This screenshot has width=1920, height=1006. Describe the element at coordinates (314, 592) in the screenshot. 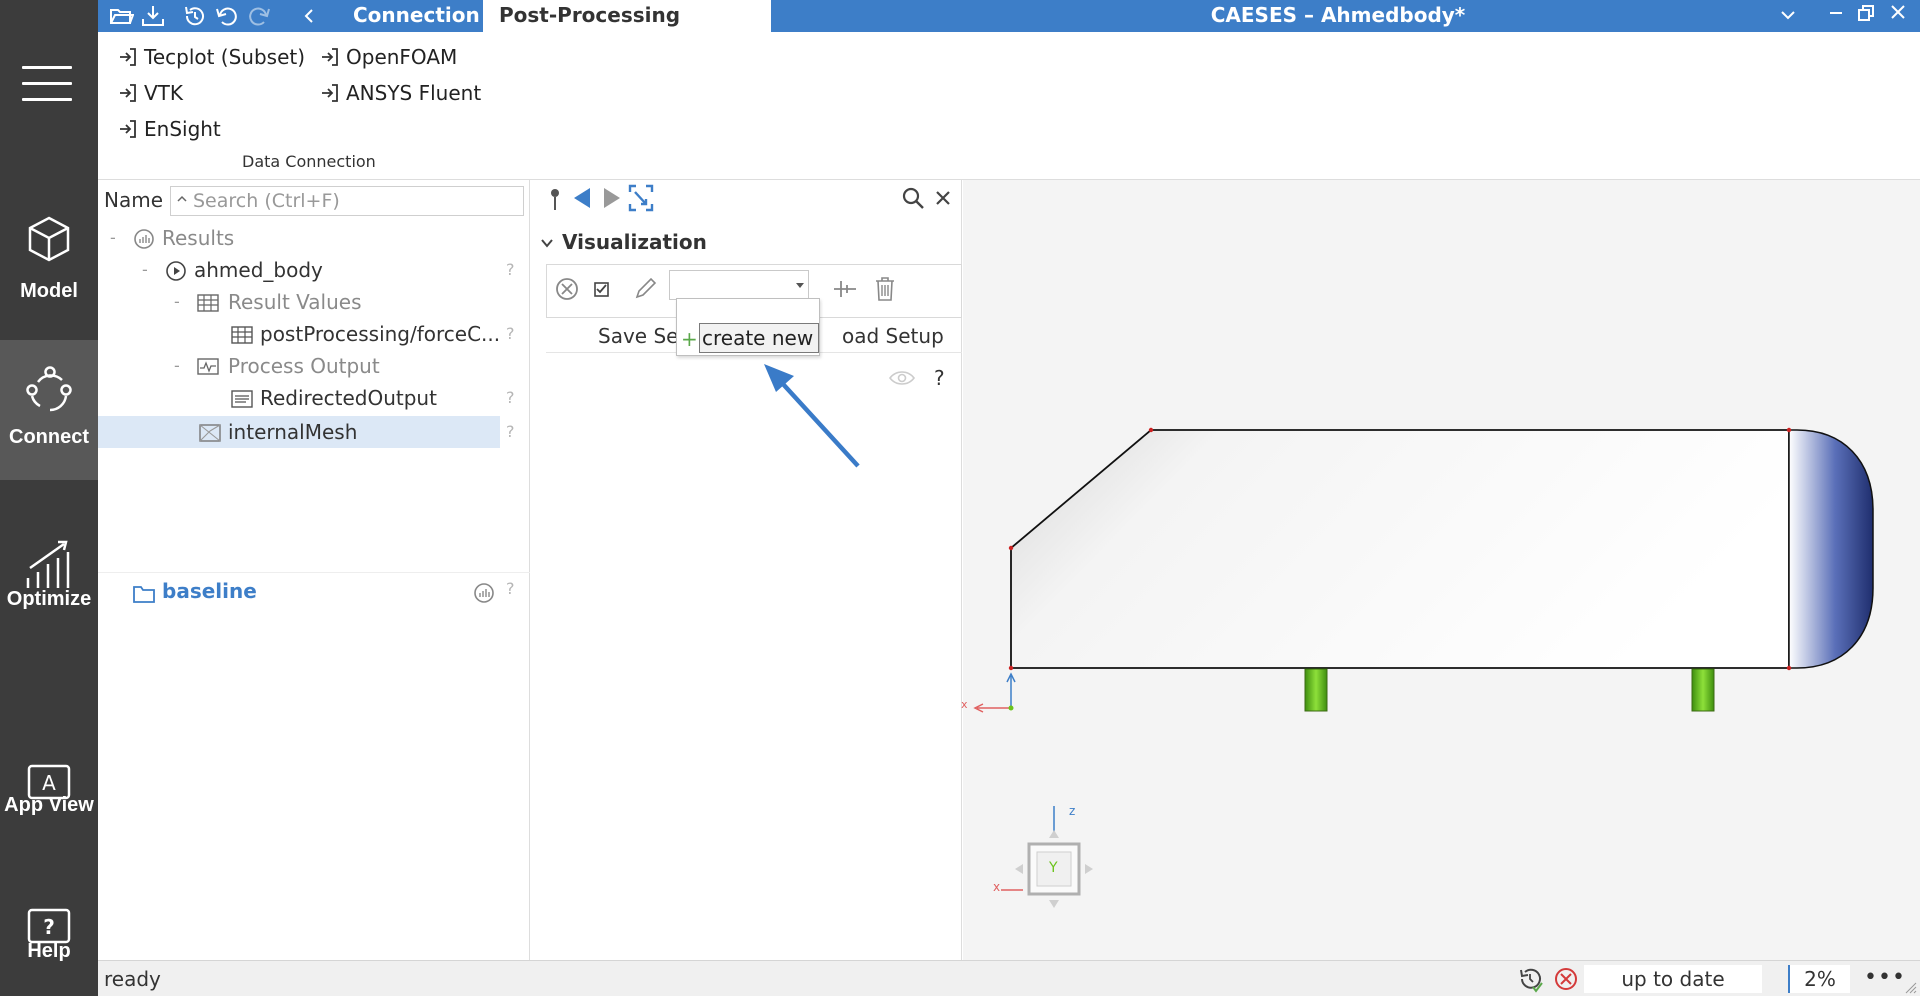

I see `project-baseline: baseline ?` at that location.